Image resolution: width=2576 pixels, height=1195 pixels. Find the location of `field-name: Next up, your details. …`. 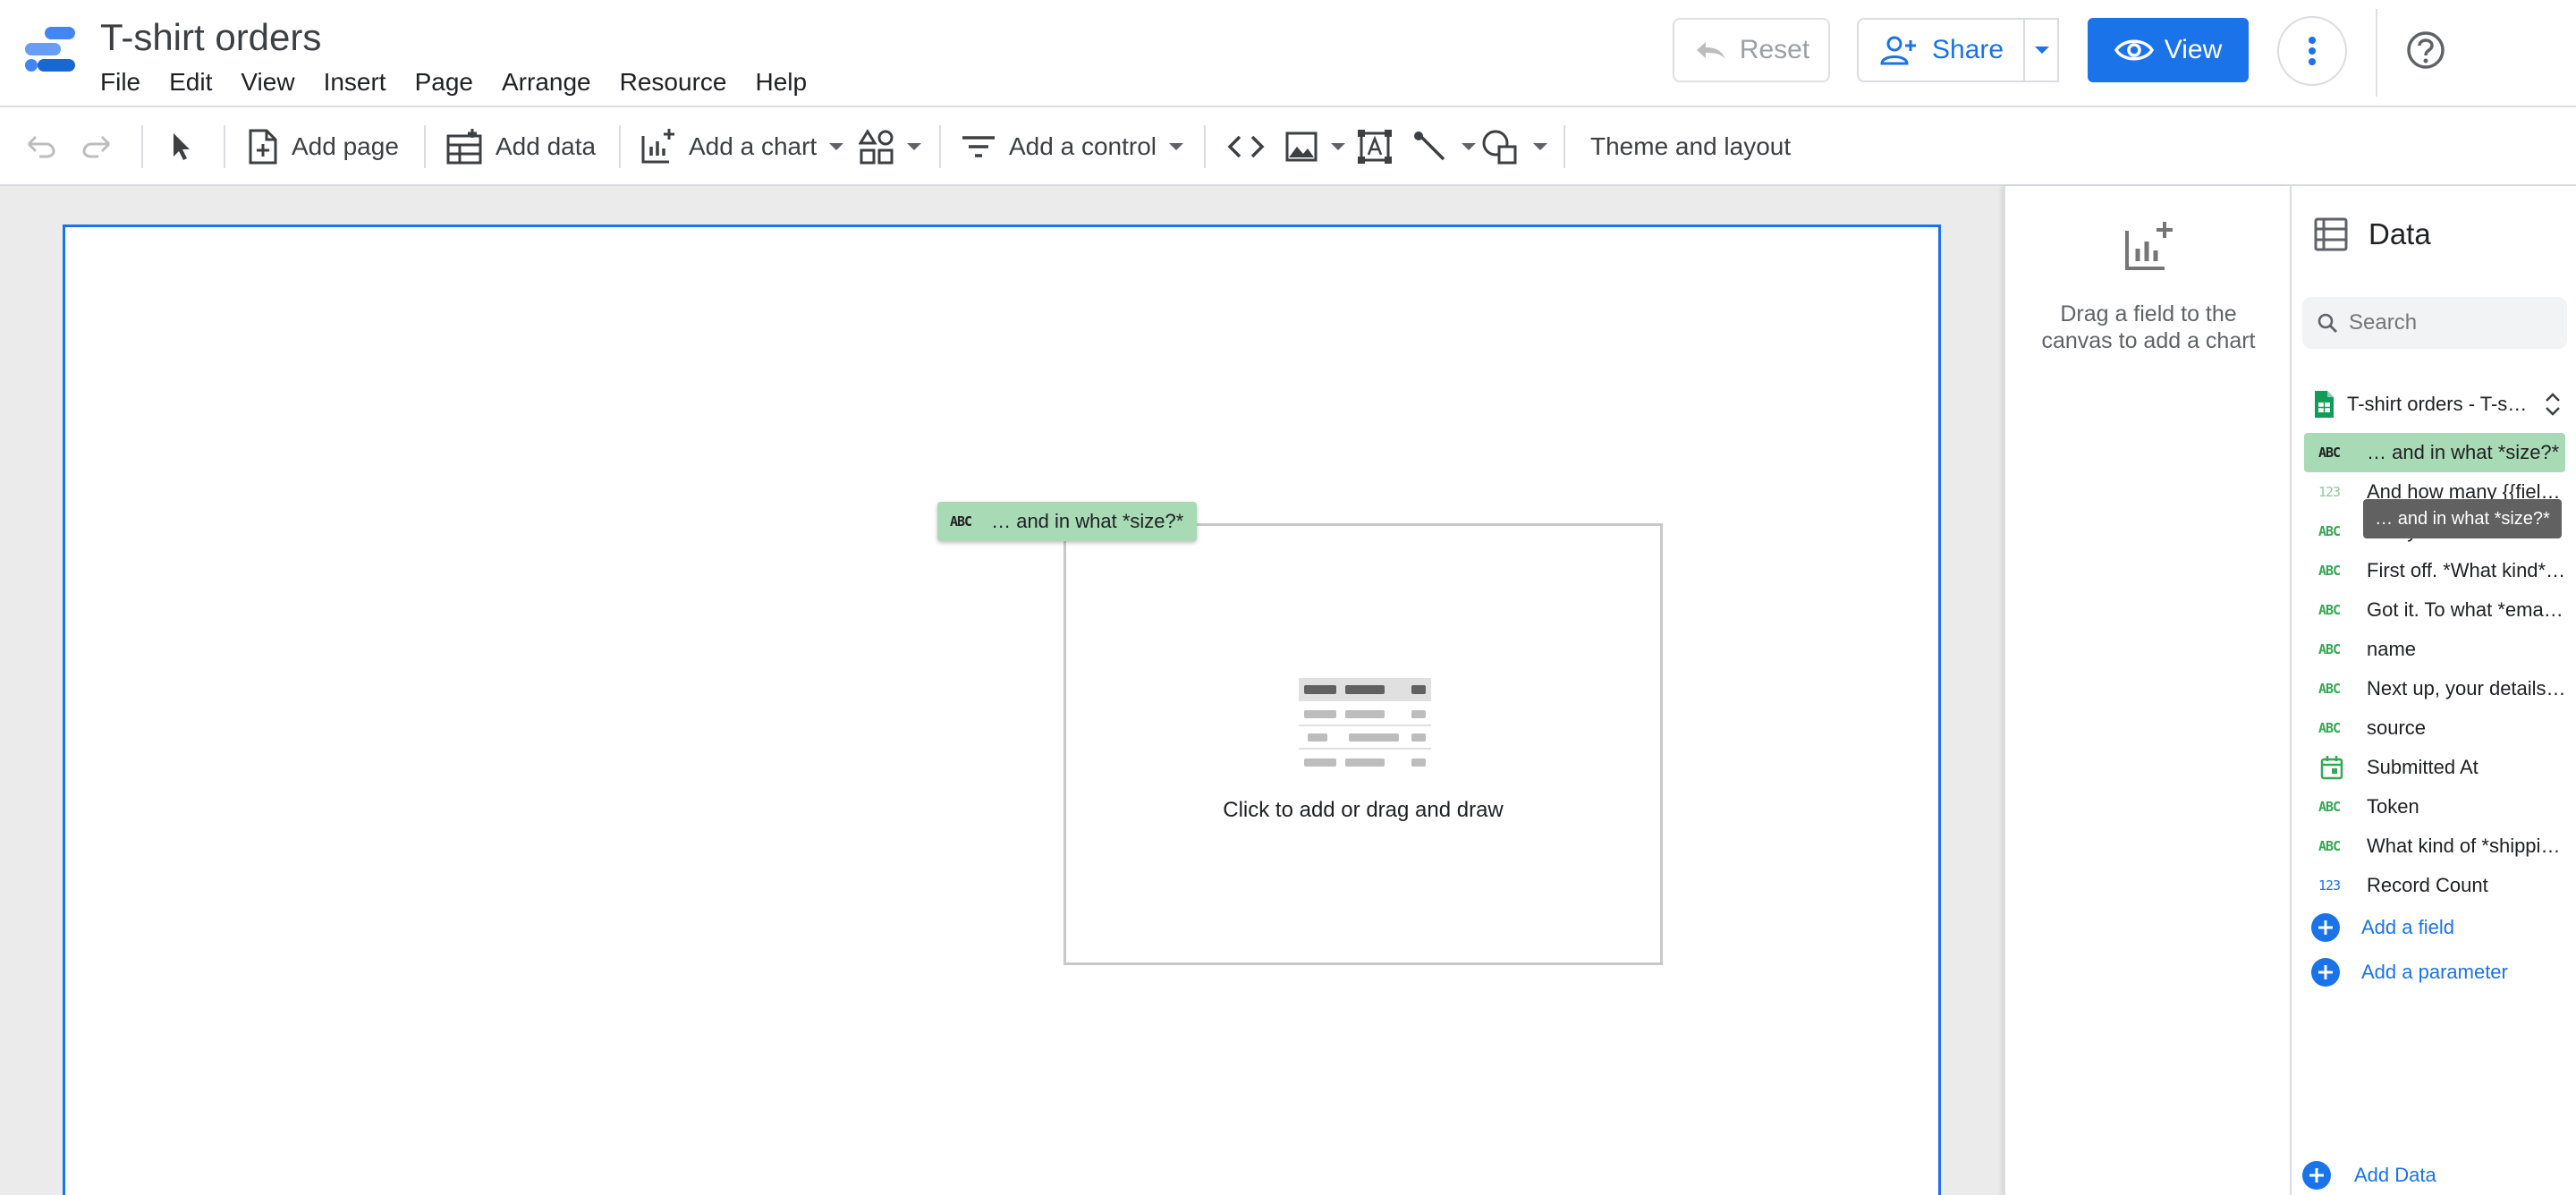

field-name: Next up, your details. … is located at coordinates (2467, 688).